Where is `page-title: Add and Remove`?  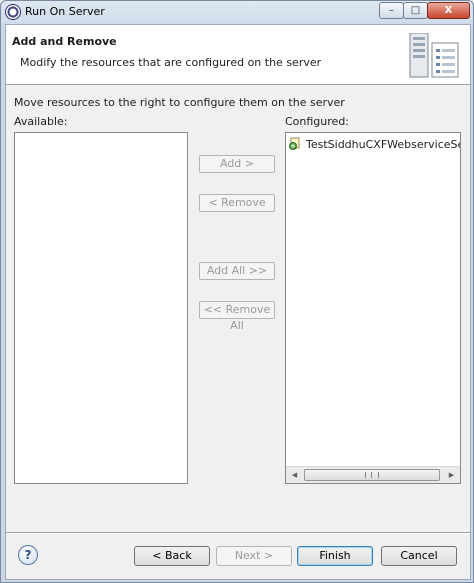
page-title: Add and Remove is located at coordinates (64, 41).